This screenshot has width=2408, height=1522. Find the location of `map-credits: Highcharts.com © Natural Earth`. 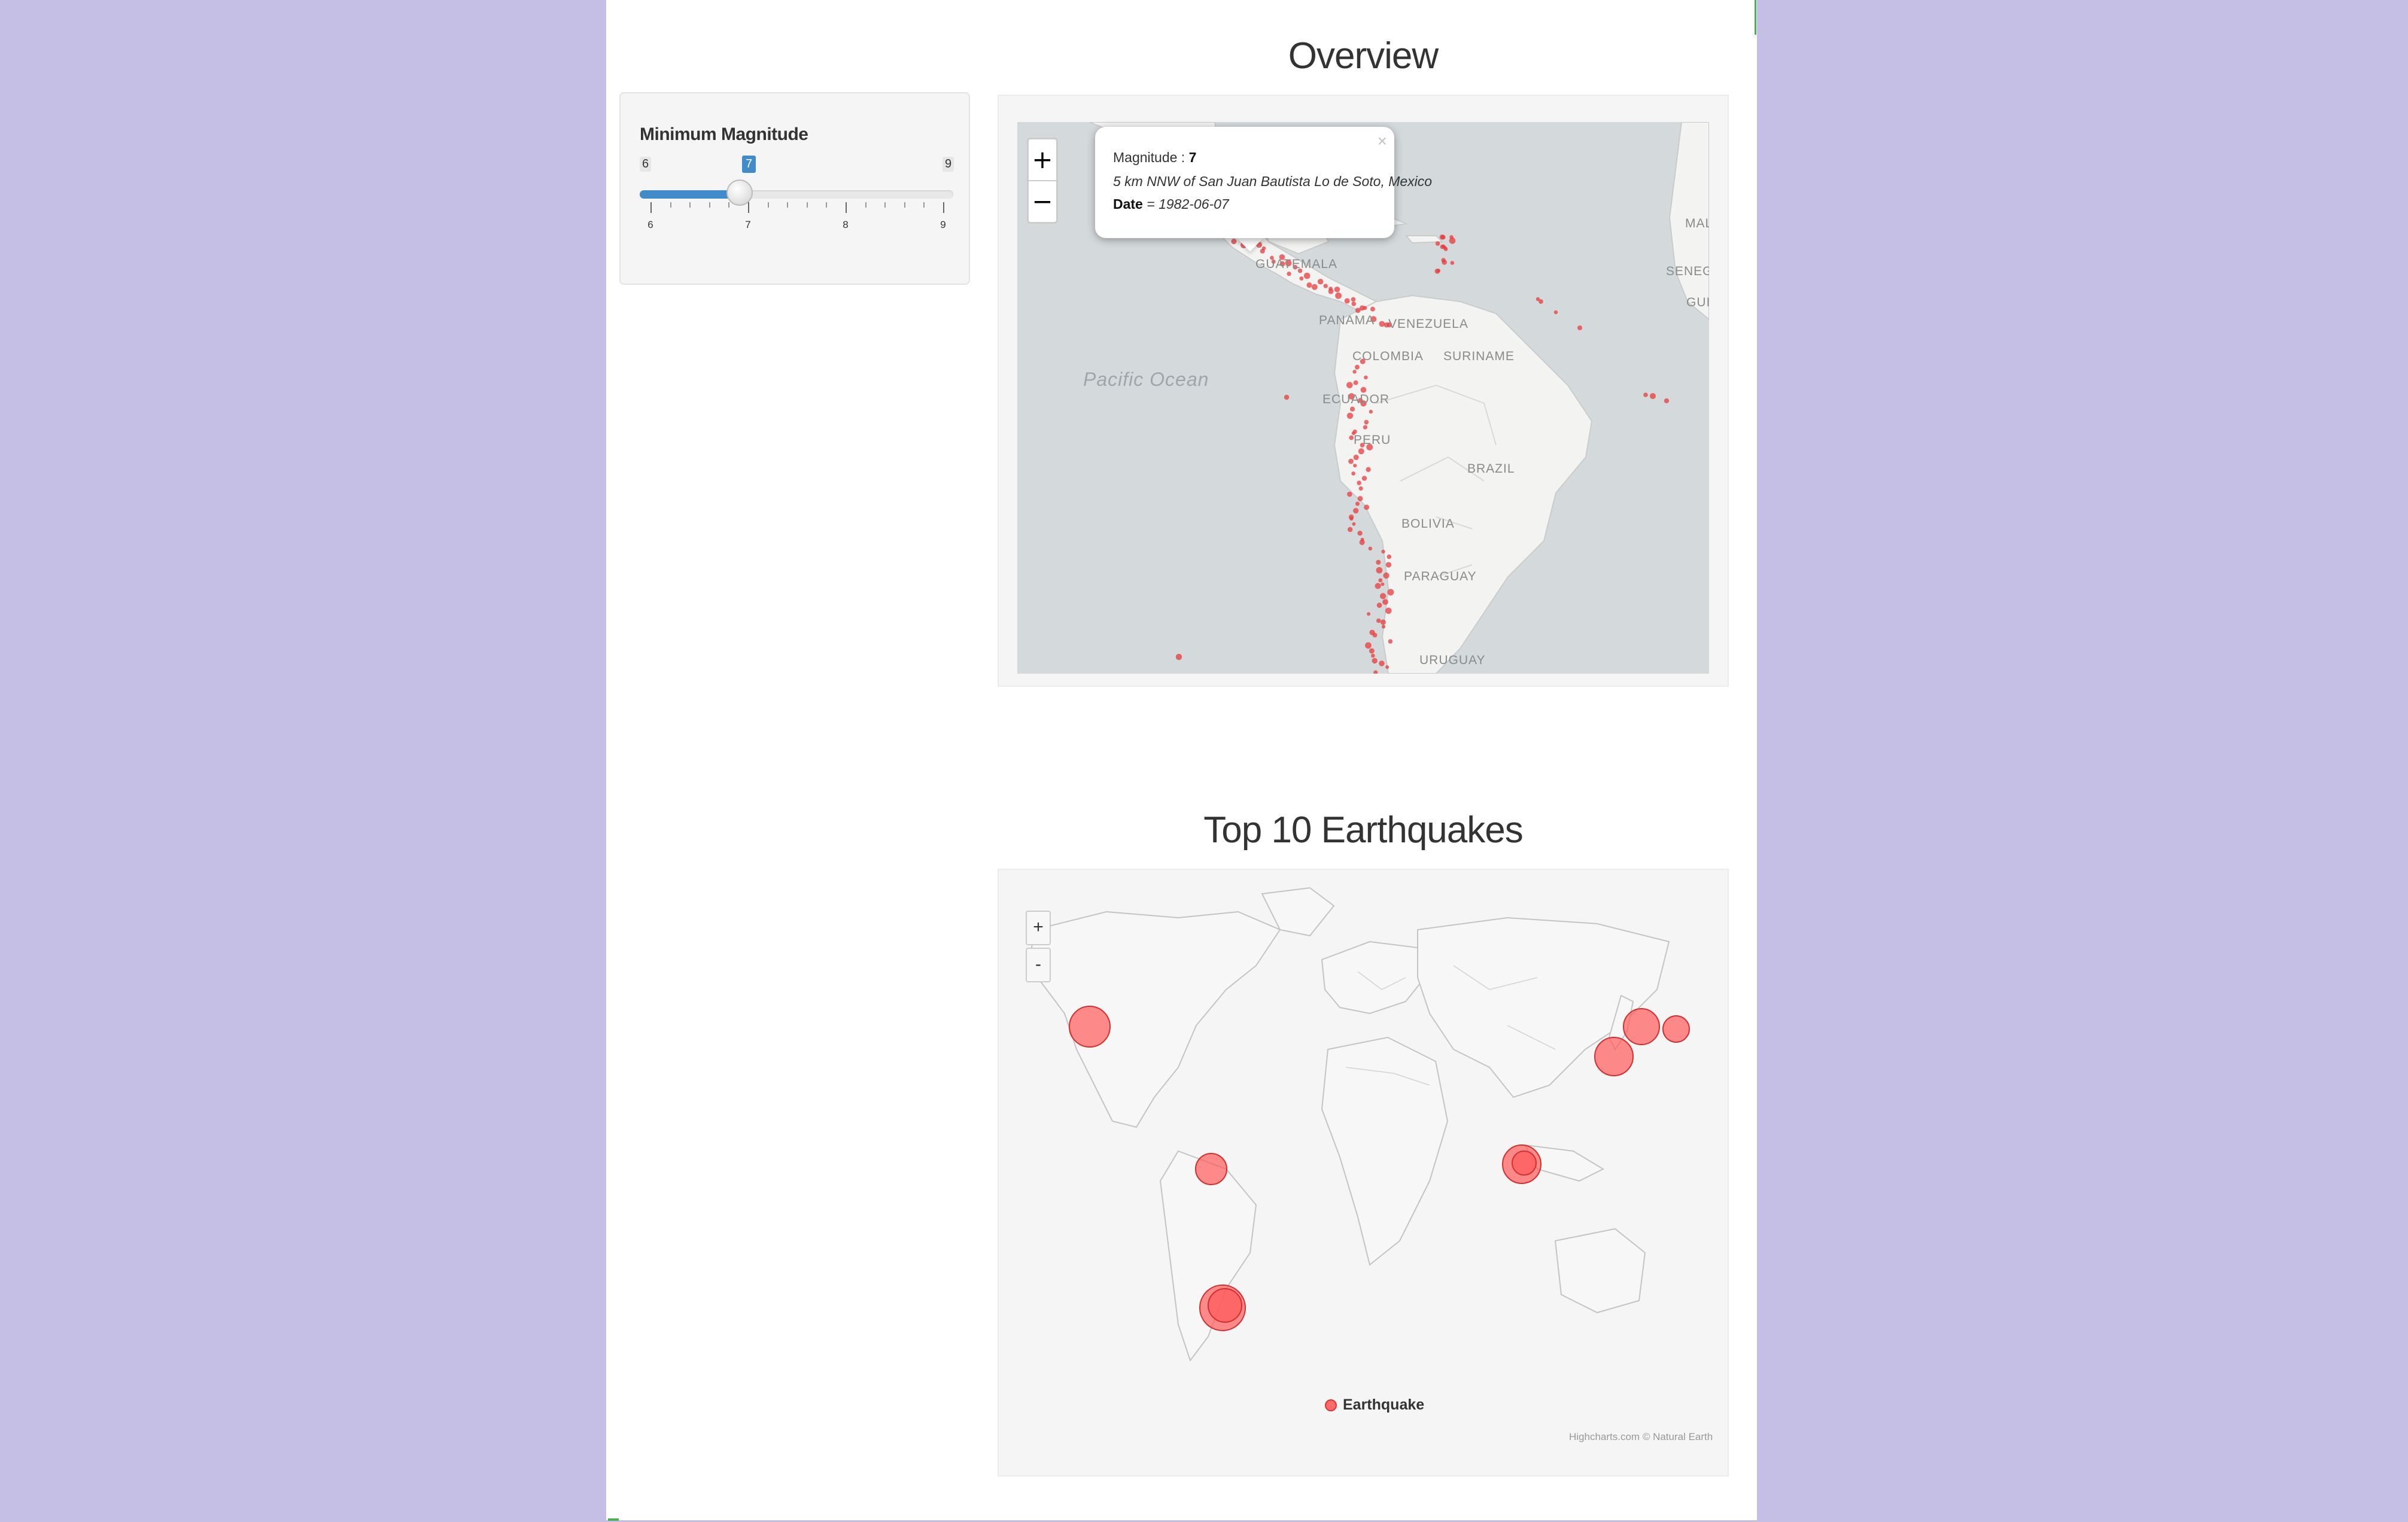

map-credits: Highcharts.com © Natural Earth is located at coordinates (1641, 1437).